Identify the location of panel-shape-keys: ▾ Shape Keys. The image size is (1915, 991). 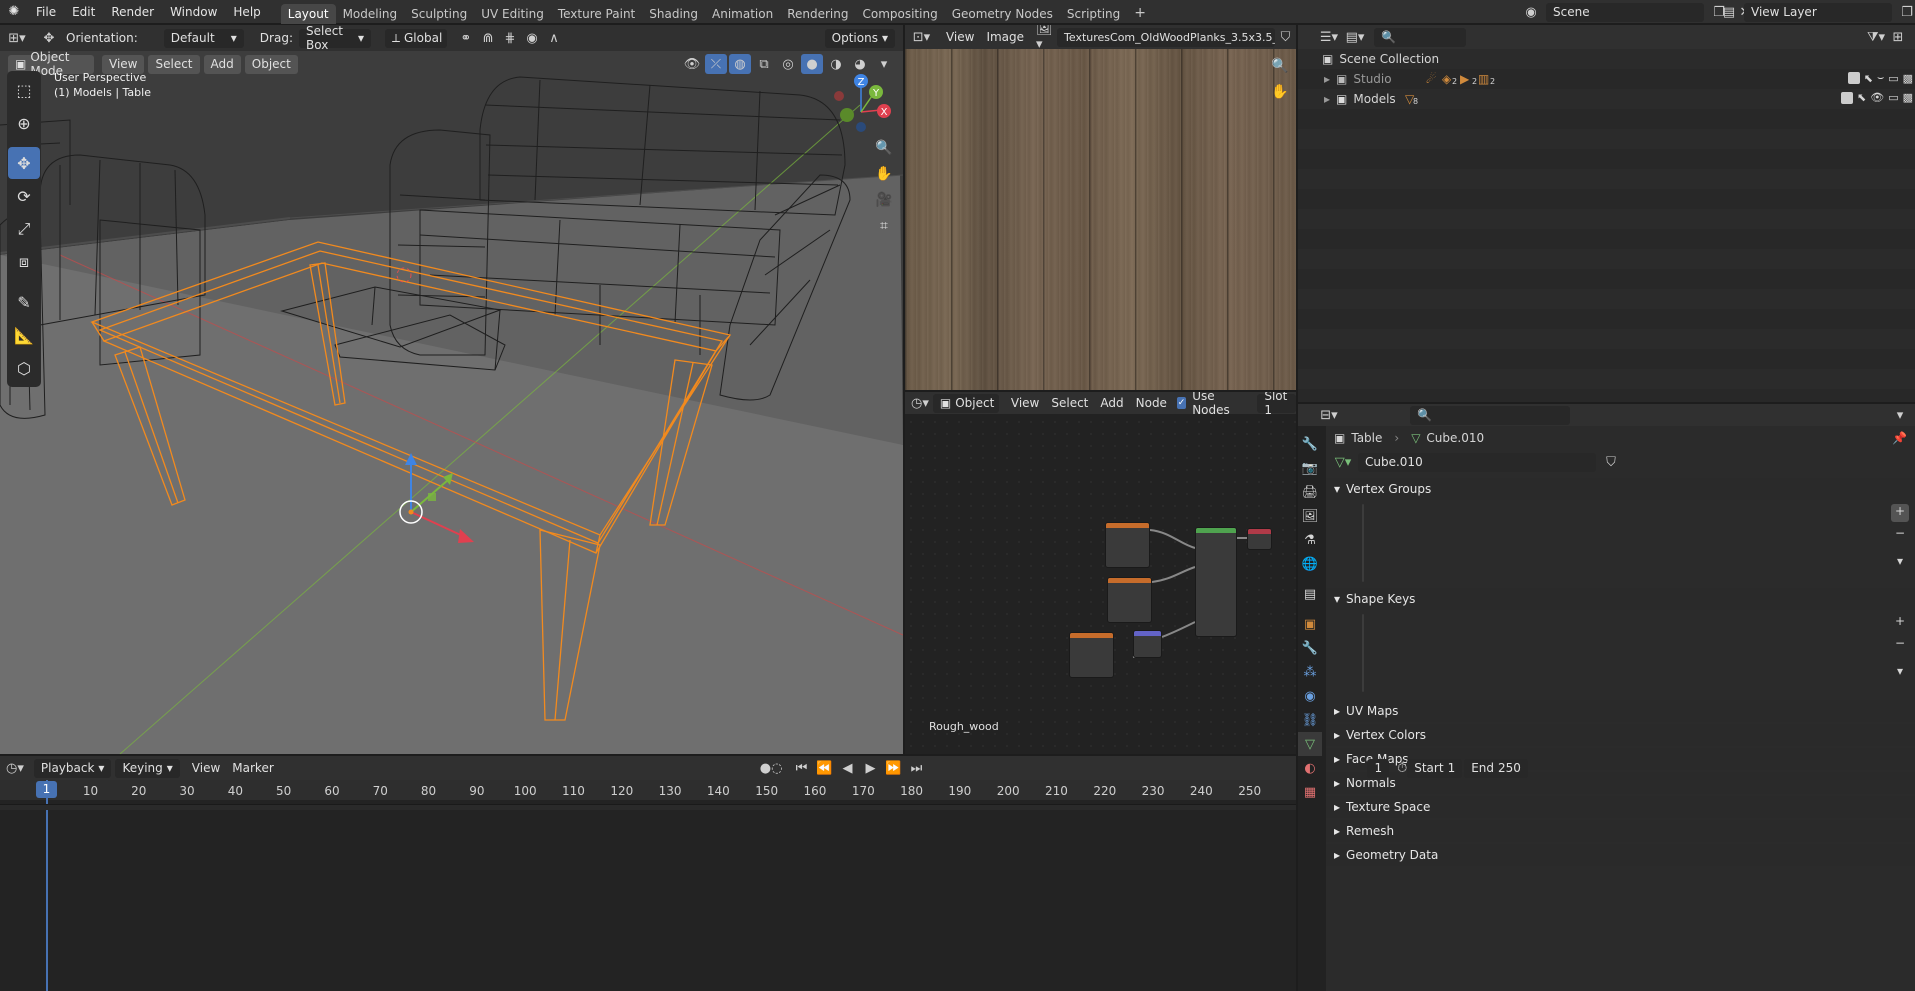
(1620, 599).